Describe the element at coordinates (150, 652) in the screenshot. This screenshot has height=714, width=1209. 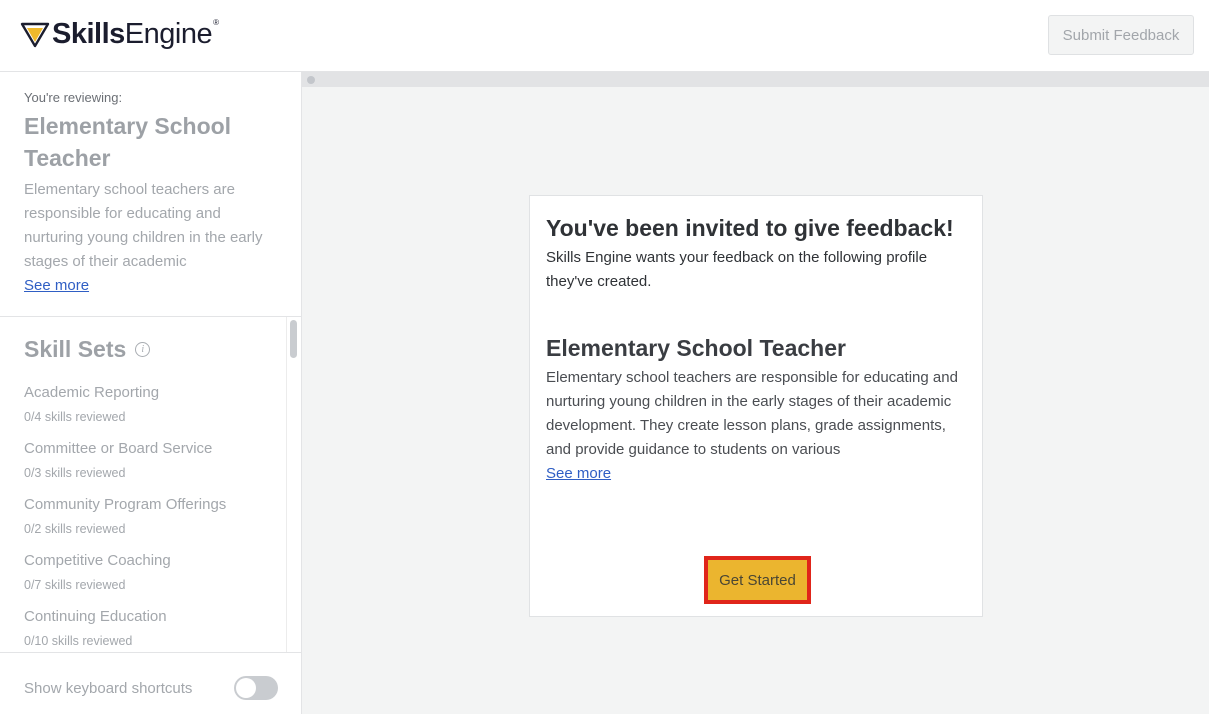
I see `divider` at that location.